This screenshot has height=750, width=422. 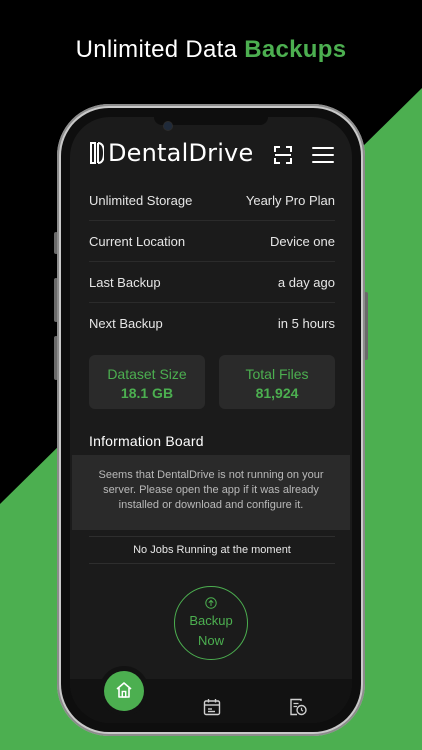 I want to click on info-row-location: Current Location Device one, so click(x=212, y=241).